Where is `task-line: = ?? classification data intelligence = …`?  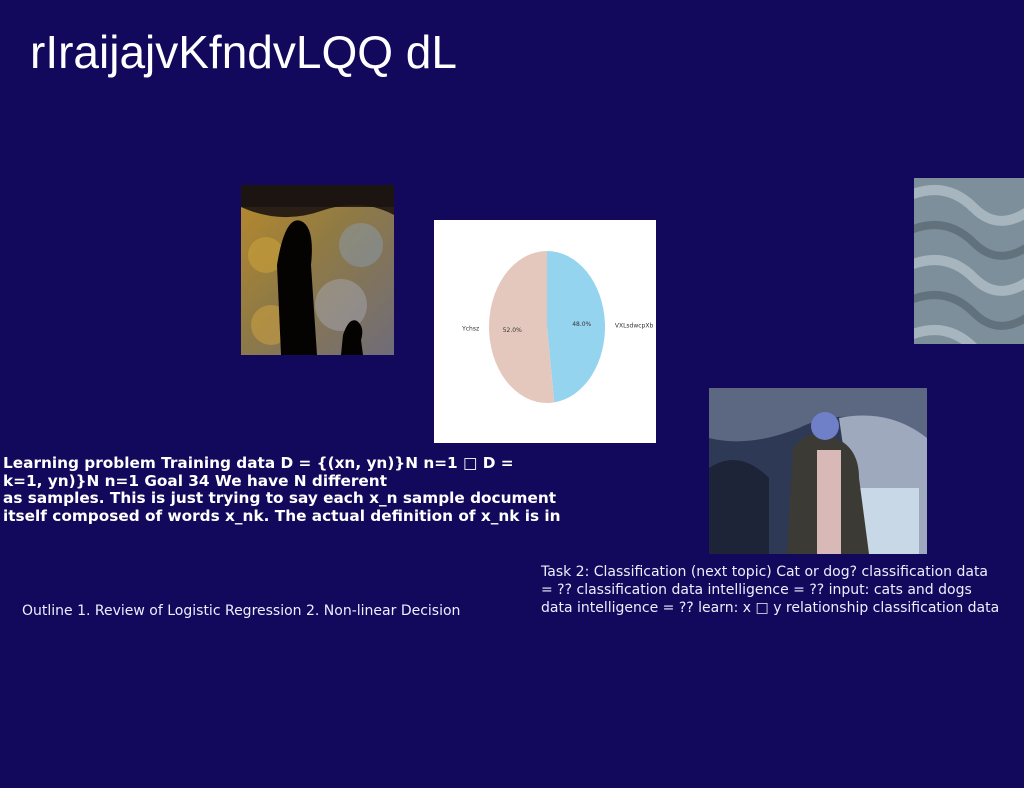 task-line: = ?? classification data intelligence = … is located at coordinates (756, 590).